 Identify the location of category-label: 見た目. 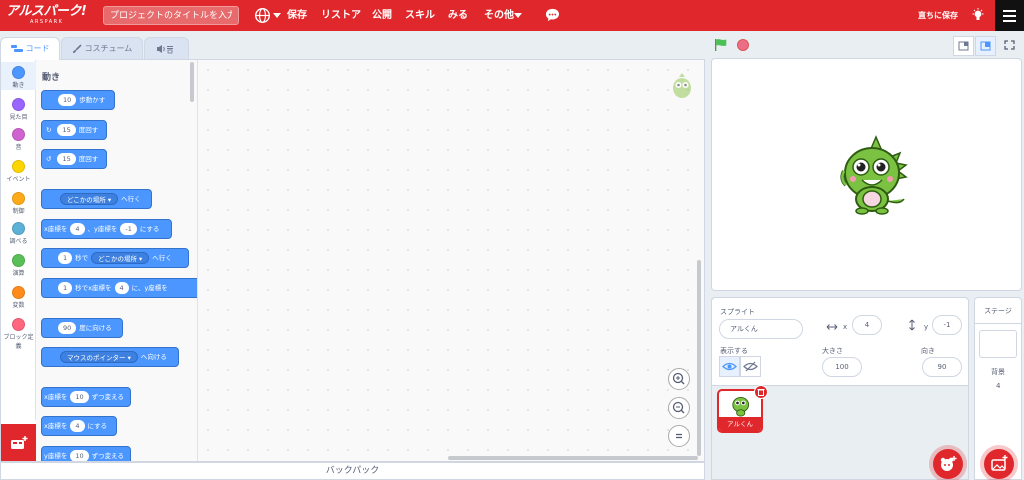
(18, 117).